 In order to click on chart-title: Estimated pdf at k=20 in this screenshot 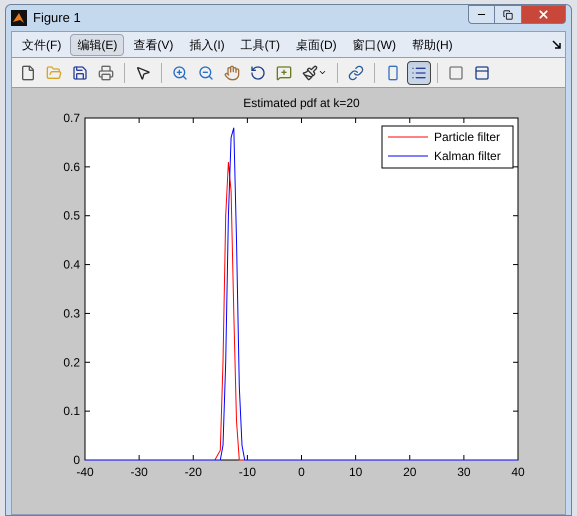, I will do `click(301, 103)`.